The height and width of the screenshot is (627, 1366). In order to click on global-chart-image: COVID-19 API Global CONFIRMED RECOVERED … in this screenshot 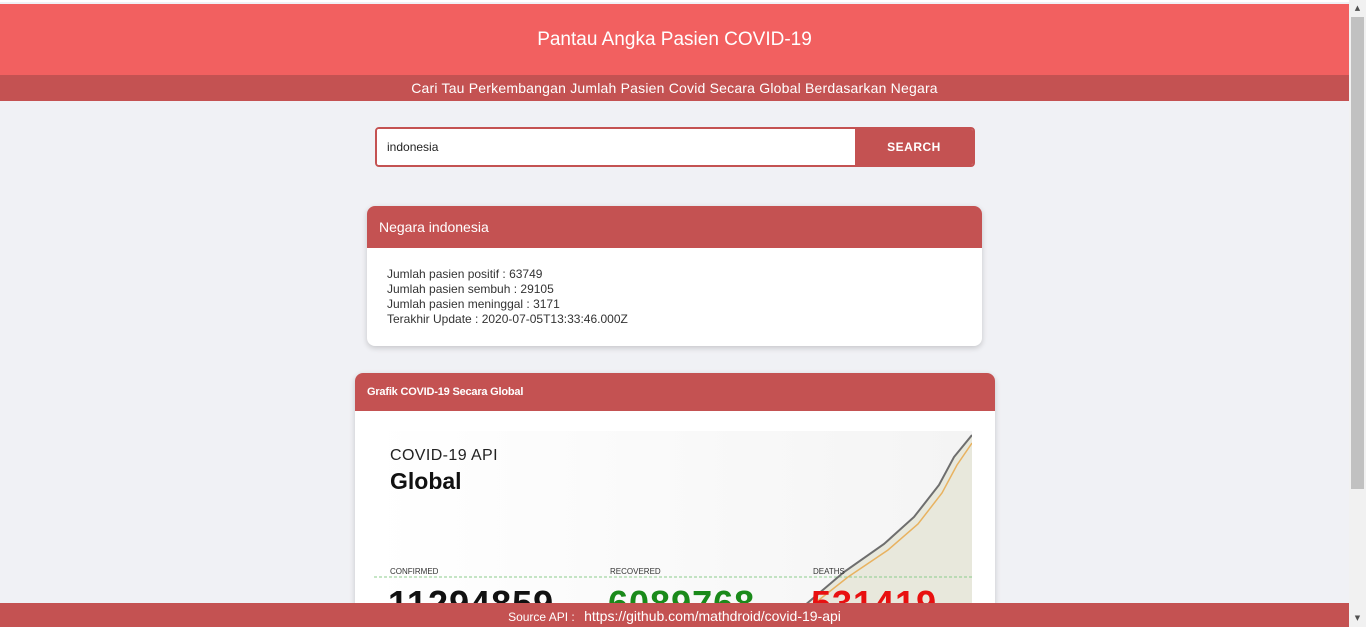, I will do `click(673, 529)`.